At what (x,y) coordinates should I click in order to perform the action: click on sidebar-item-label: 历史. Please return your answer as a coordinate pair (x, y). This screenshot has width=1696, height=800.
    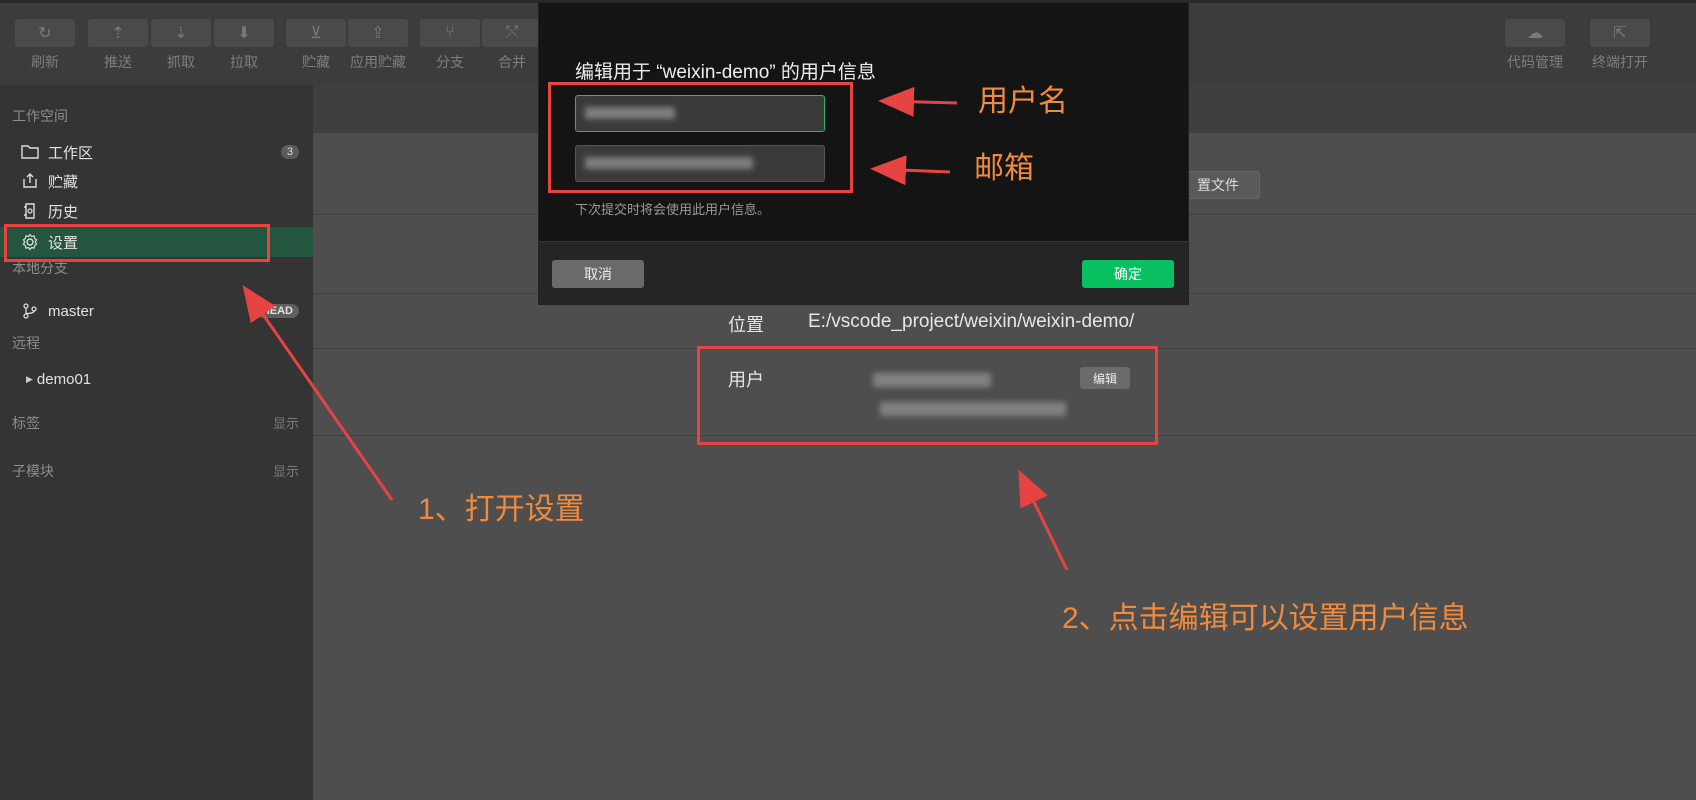
    Looking at the image, I should click on (63, 212).